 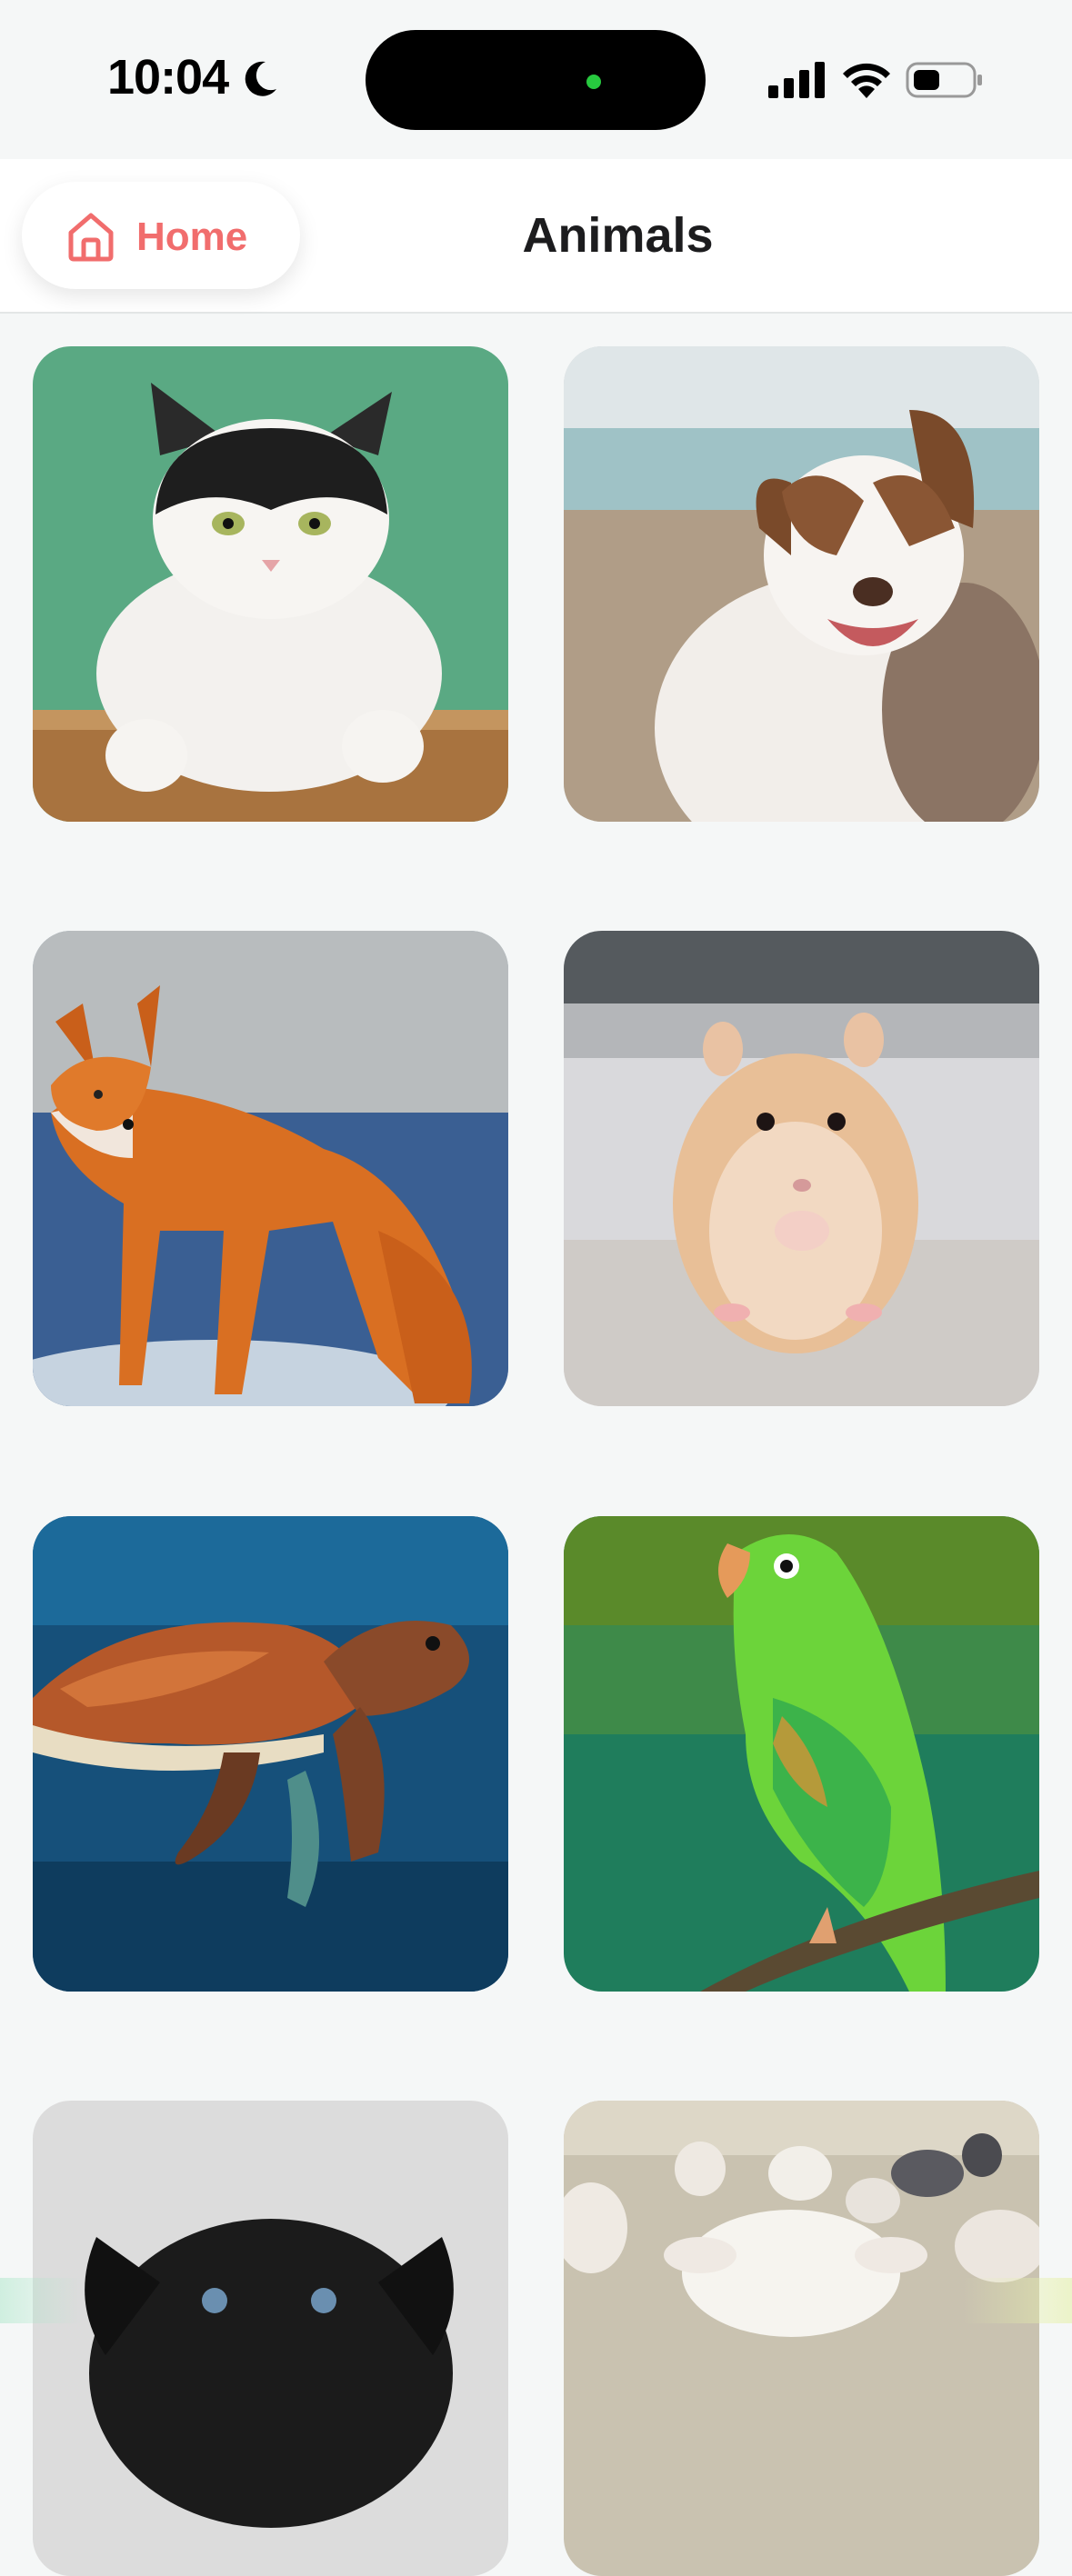 I want to click on dynamic-island, so click(x=536, y=80).